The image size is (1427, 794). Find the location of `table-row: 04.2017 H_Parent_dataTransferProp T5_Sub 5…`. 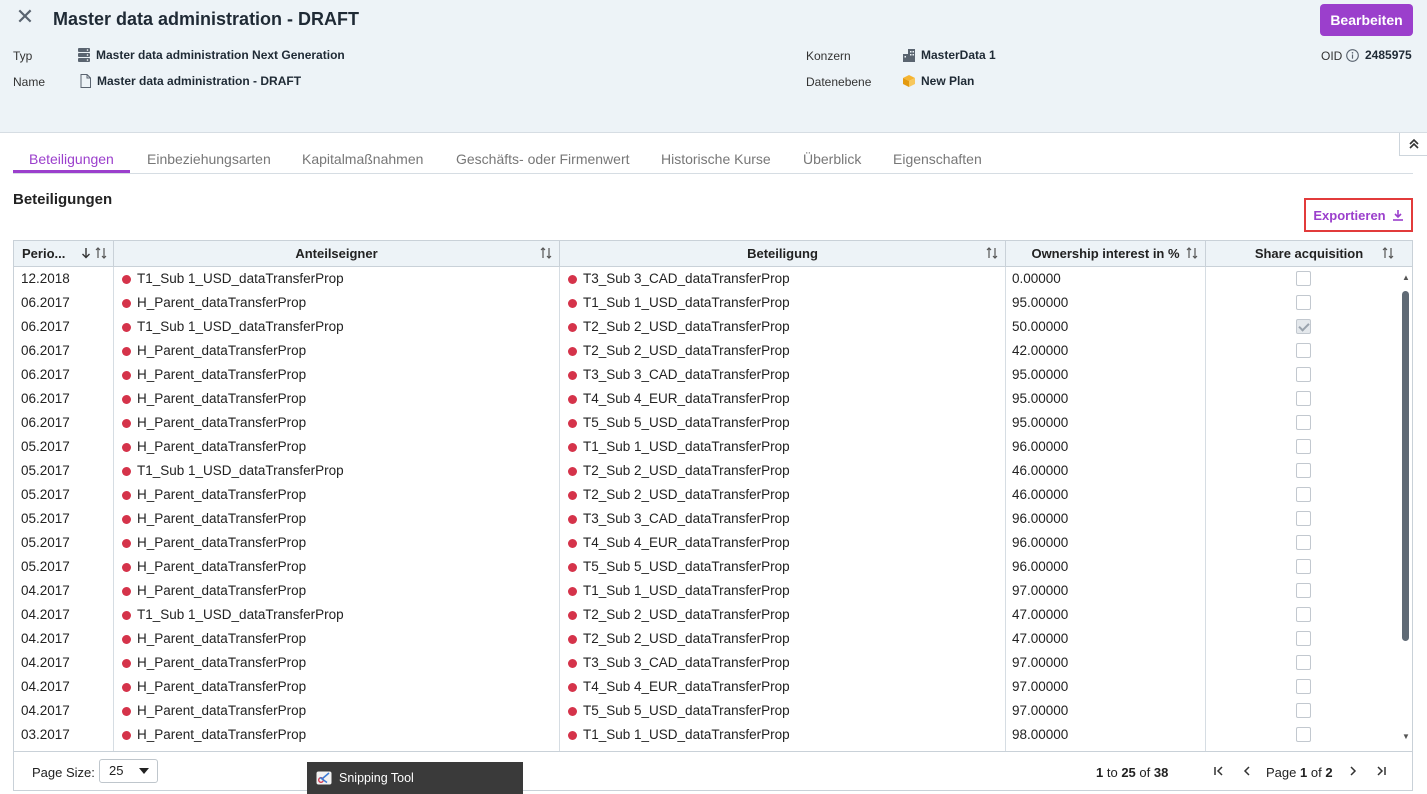

table-row: 04.2017 H_Parent_dataTransferProp T5_Sub 5… is located at coordinates (706, 711).